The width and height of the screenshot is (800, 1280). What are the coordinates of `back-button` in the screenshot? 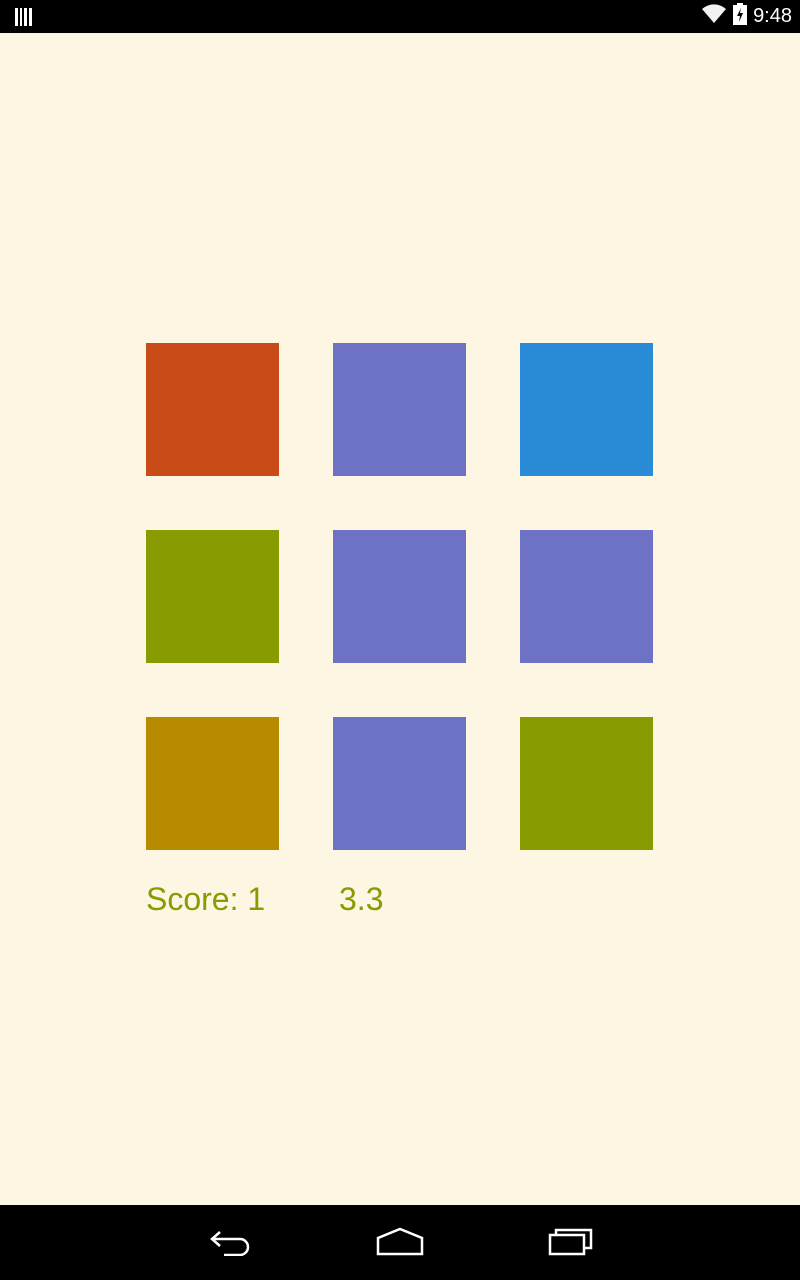 It's located at (230, 1243).